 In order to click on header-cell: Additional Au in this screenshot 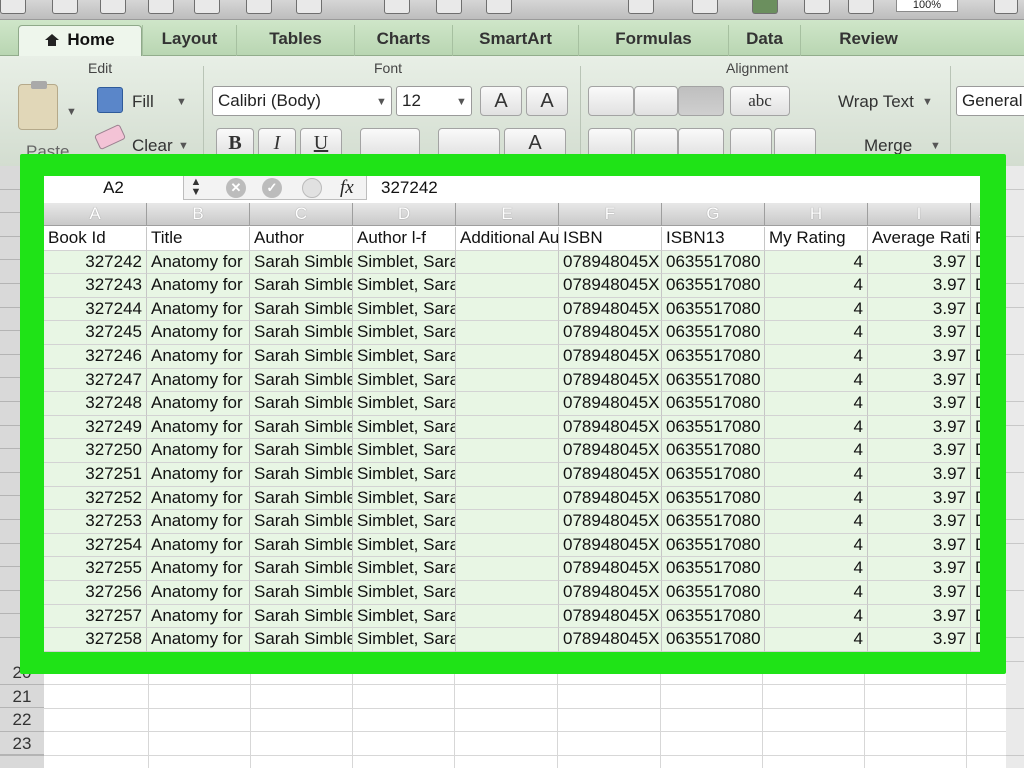, I will do `click(507, 239)`.